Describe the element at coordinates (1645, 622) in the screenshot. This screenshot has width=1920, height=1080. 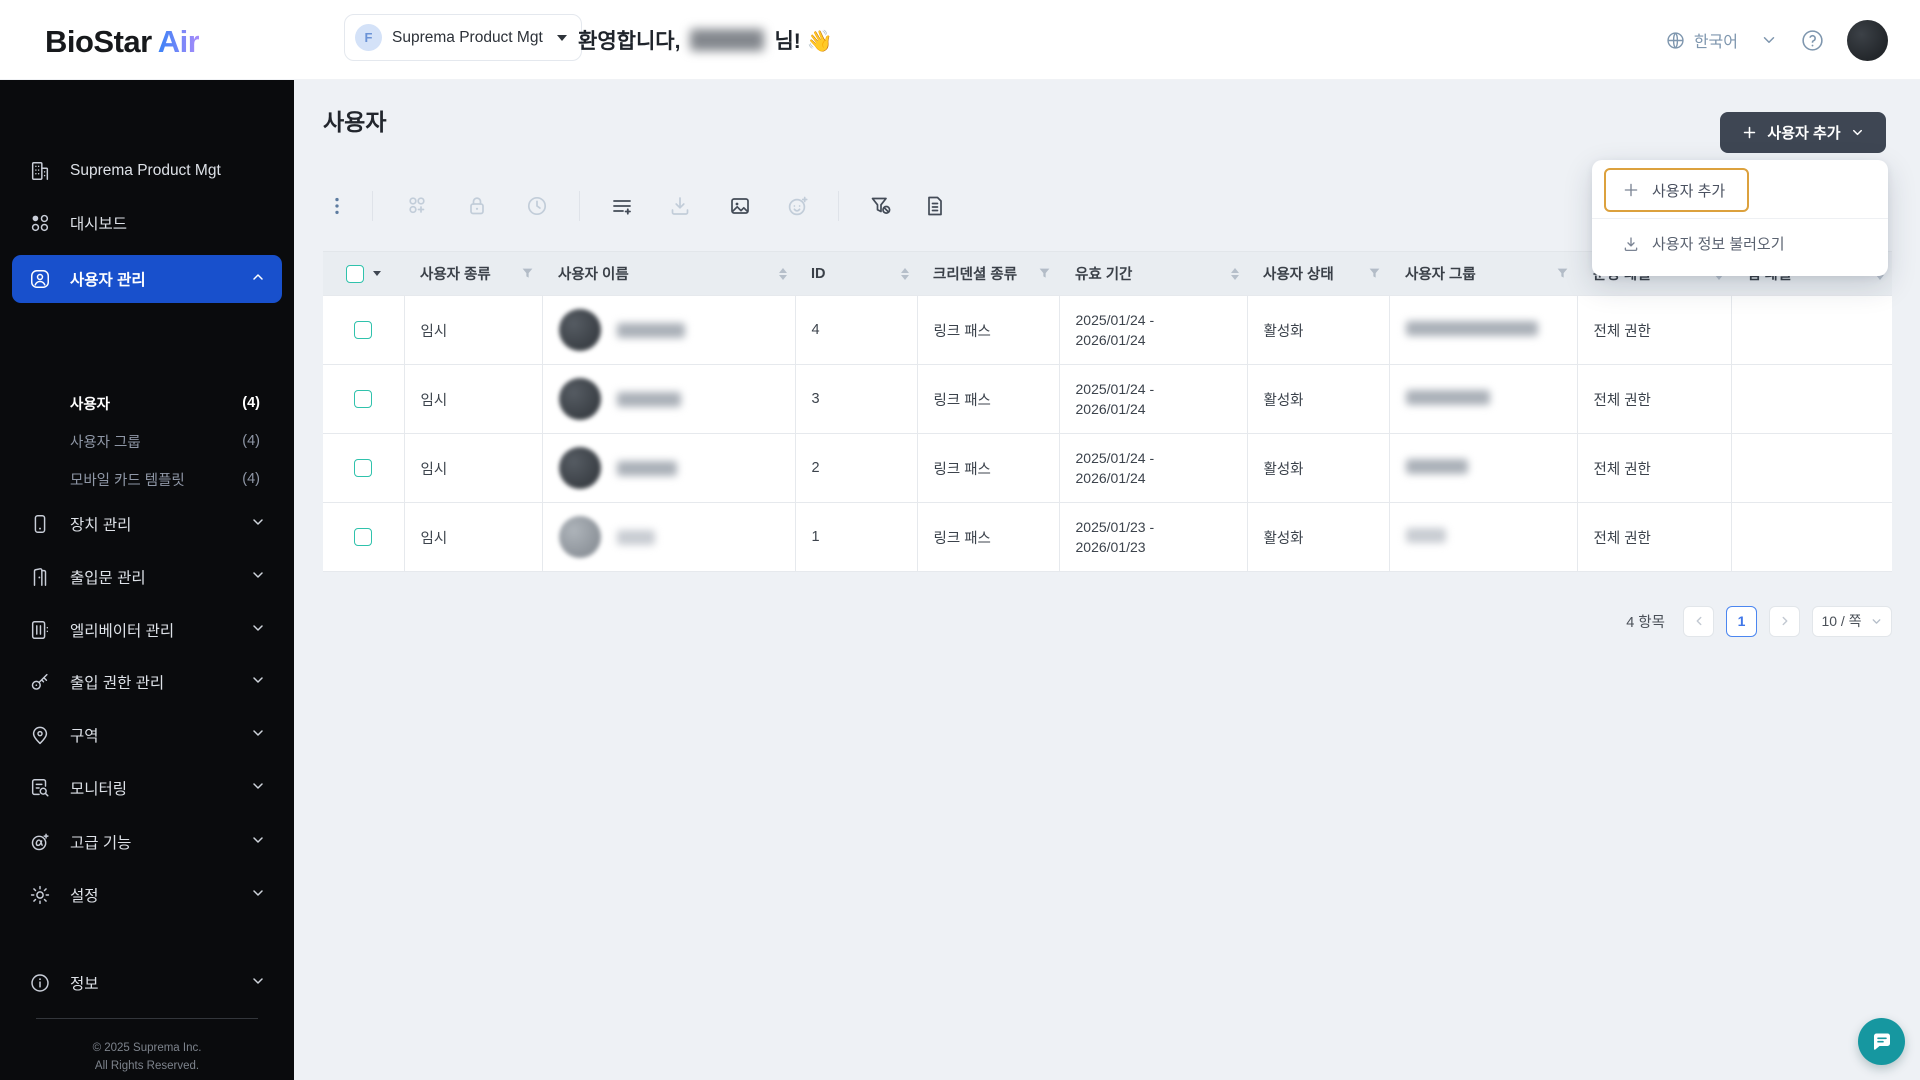
I see `total-items-label: 4 항목` at that location.